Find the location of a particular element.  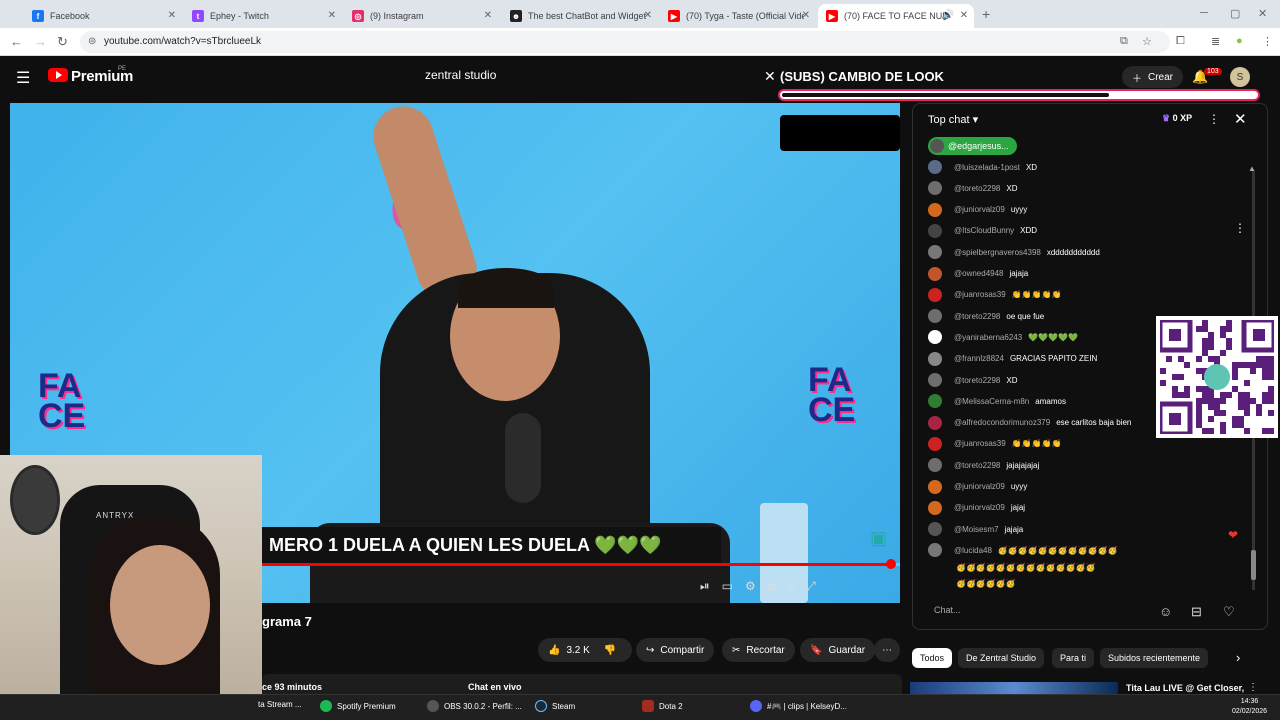

tab-facebook: f Facebook ✕ is located at coordinates (103, 16).